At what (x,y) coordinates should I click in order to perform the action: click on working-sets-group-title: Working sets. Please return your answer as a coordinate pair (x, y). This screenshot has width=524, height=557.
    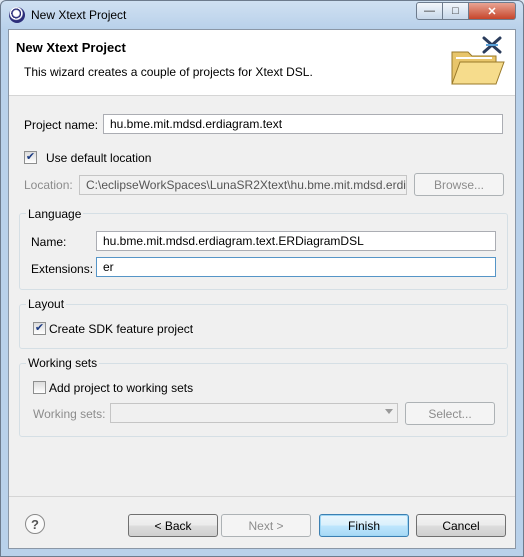
    Looking at the image, I should click on (63, 363).